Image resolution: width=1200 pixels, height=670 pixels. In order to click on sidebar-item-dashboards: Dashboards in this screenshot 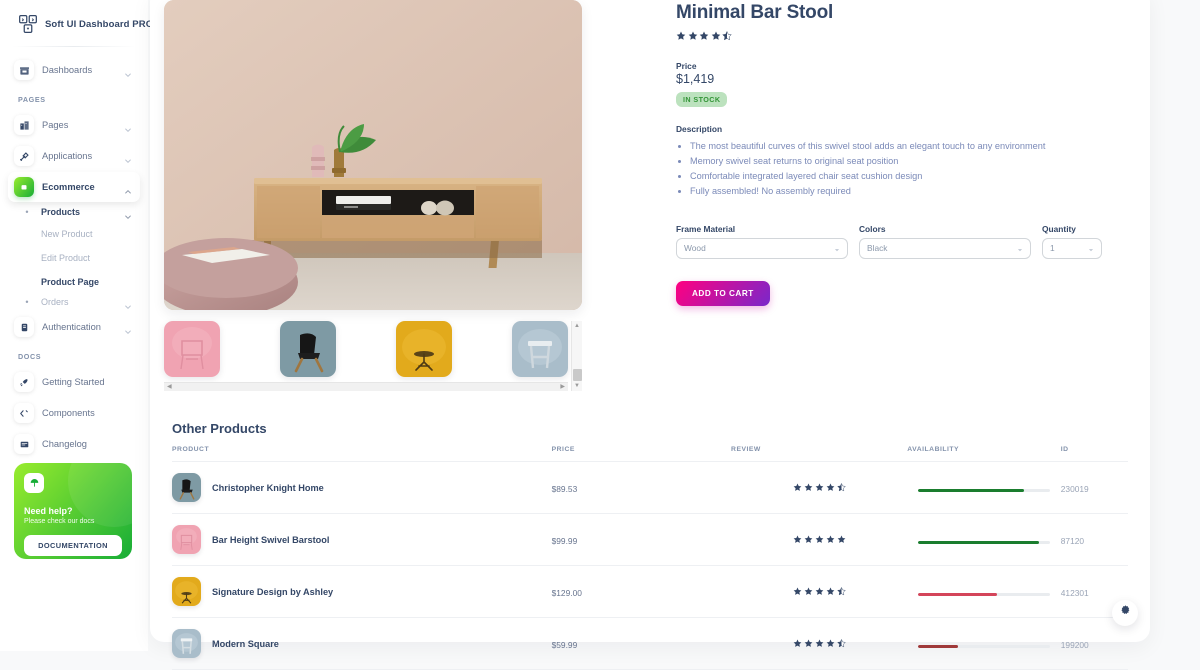, I will do `click(74, 70)`.